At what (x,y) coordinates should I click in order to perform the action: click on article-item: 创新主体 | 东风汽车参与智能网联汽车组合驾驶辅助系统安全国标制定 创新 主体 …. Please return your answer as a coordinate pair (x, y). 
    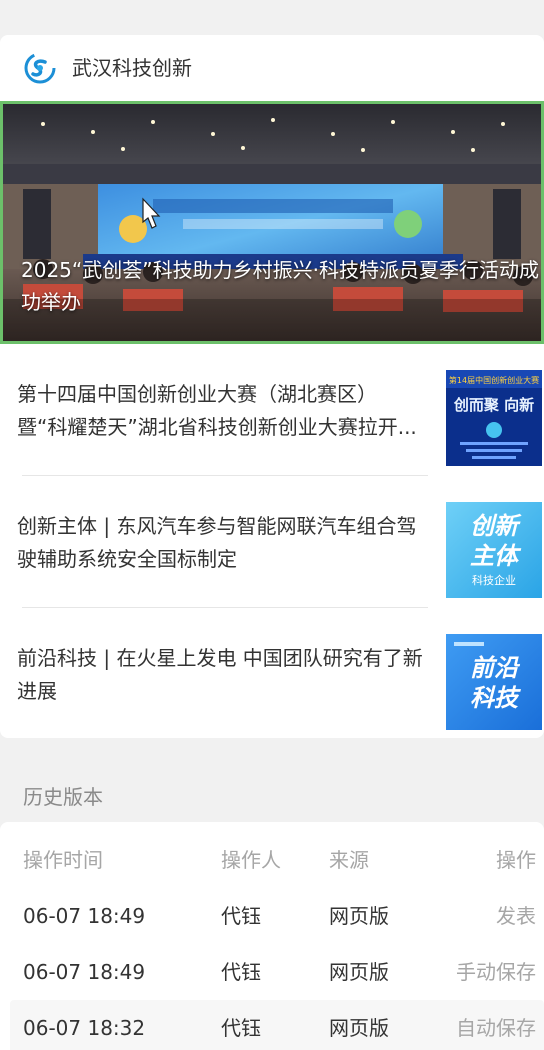
    Looking at the image, I should click on (272, 542).